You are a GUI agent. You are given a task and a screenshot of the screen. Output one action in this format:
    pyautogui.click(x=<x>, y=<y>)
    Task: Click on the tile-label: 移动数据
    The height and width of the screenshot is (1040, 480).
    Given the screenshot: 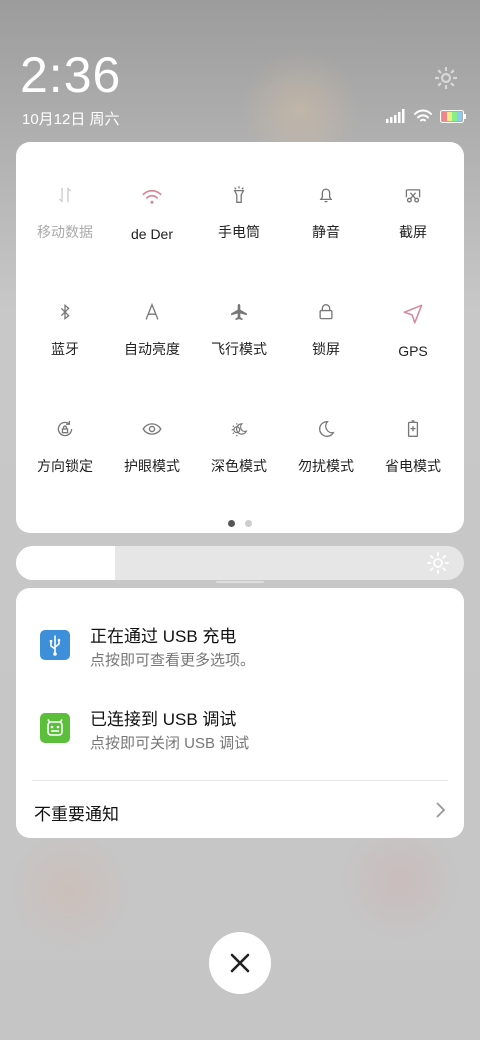 What is the action you would take?
    pyautogui.click(x=65, y=232)
    